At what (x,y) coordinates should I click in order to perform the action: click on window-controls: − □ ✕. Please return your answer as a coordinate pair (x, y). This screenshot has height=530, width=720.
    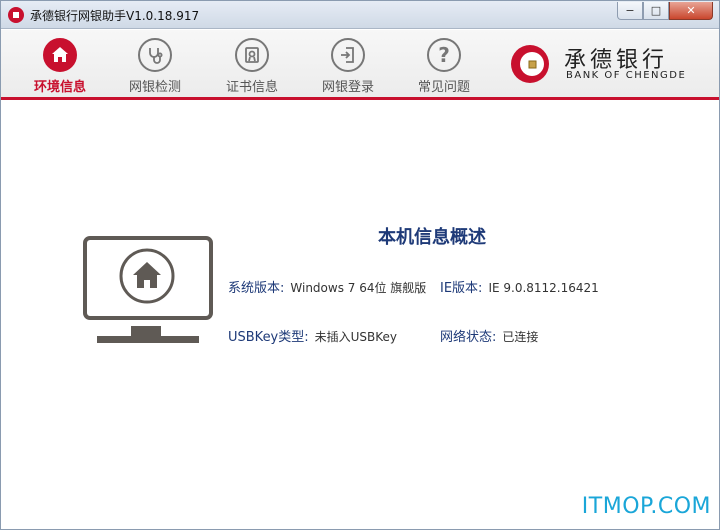
    Looking at the image, I should click on (665, 11).